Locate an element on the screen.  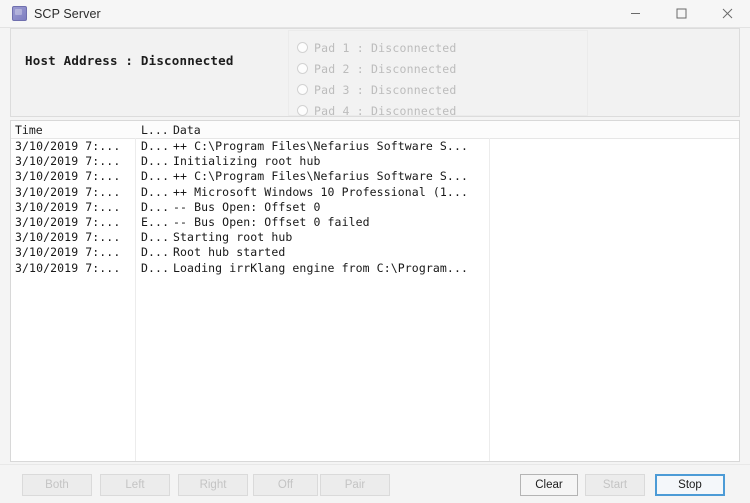
cell-data: Root hub started is located at coordinates (229, 252).